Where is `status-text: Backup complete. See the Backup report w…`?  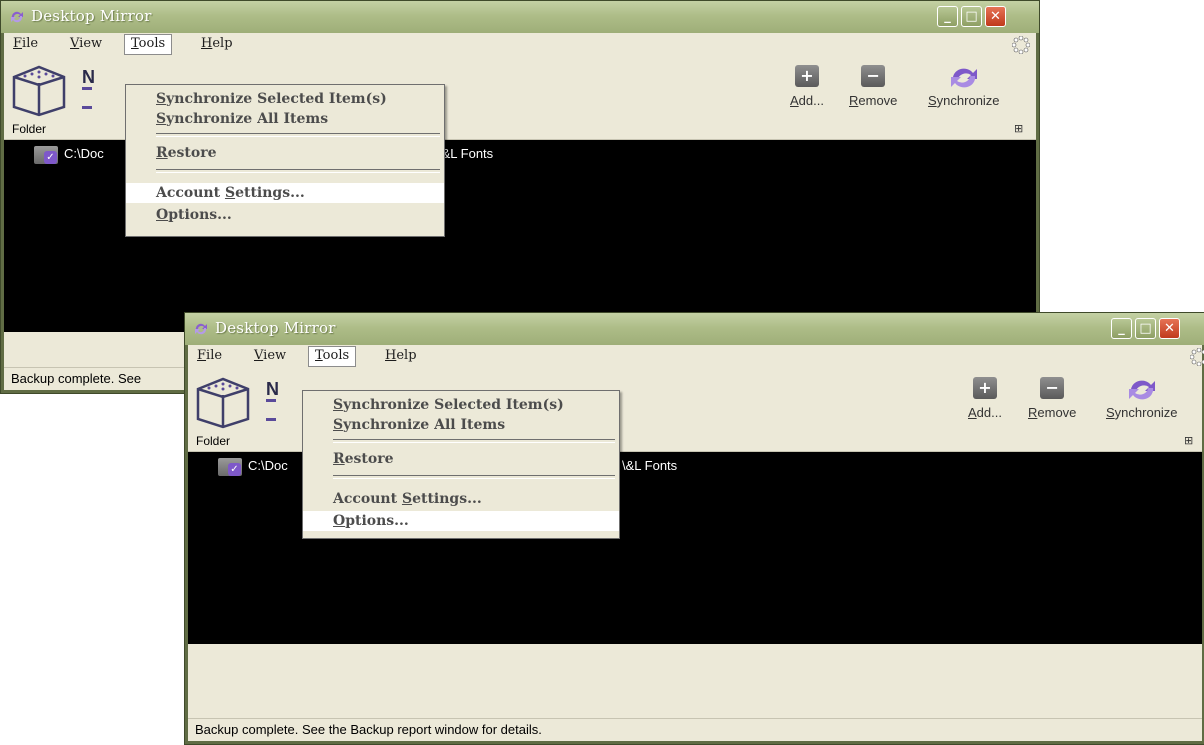 status-text: Backup complete. See the Backup report w… is located at coordinates (368, 729).